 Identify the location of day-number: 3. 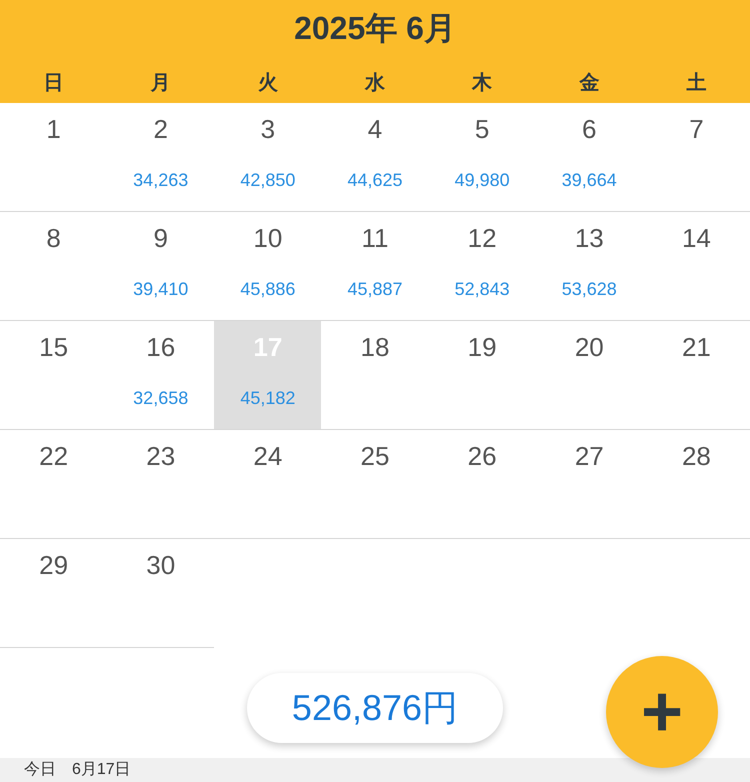
(268, 129).